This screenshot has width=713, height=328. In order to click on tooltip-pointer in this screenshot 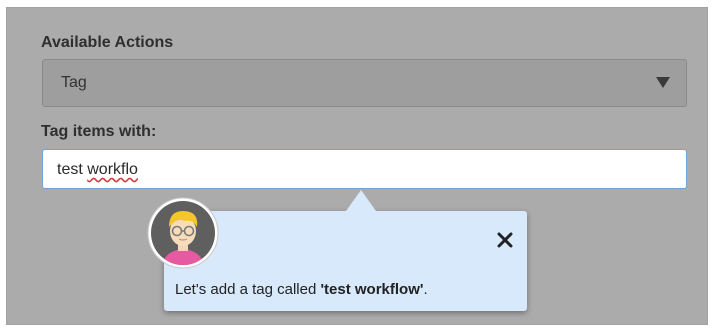, I will do `click(361, 200)`.